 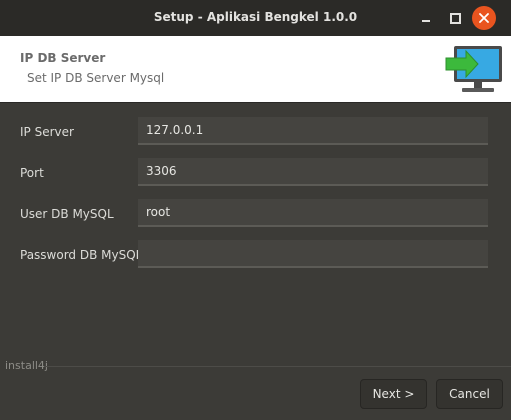 I want to click on minimize-button, so click(x=426, y=18).